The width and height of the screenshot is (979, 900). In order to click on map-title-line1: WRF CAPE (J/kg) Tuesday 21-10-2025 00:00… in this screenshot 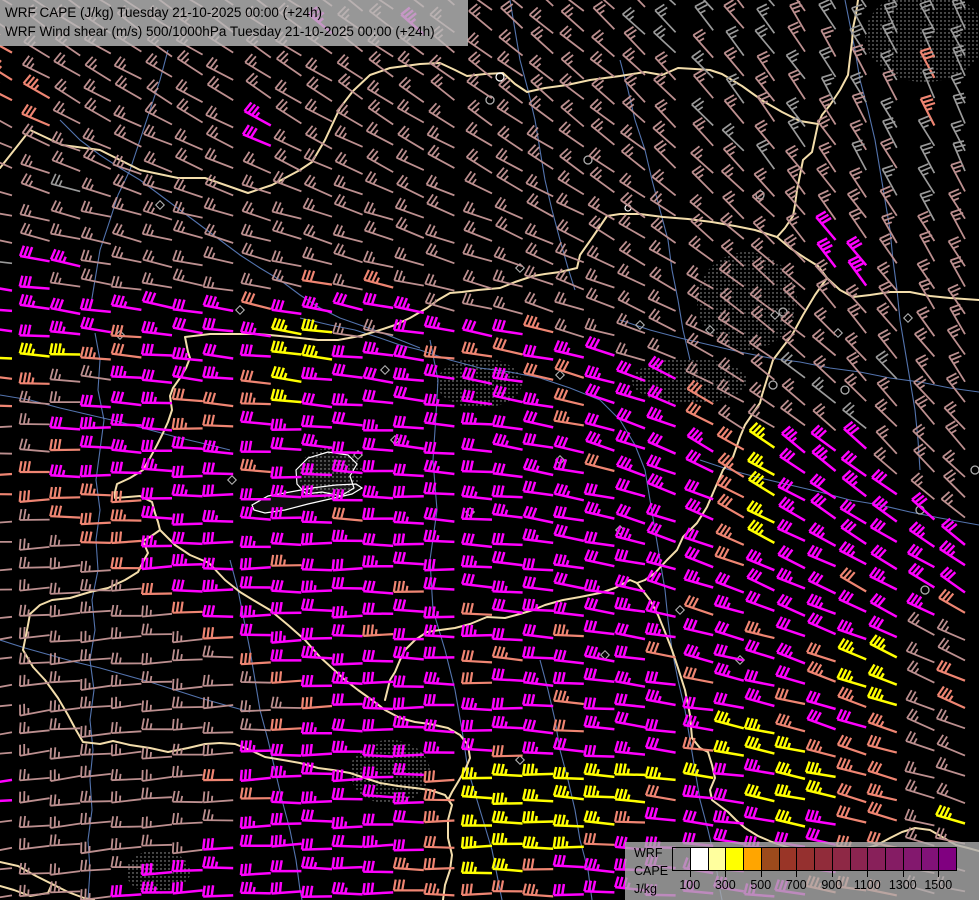, I will do `click(164, 12)`.